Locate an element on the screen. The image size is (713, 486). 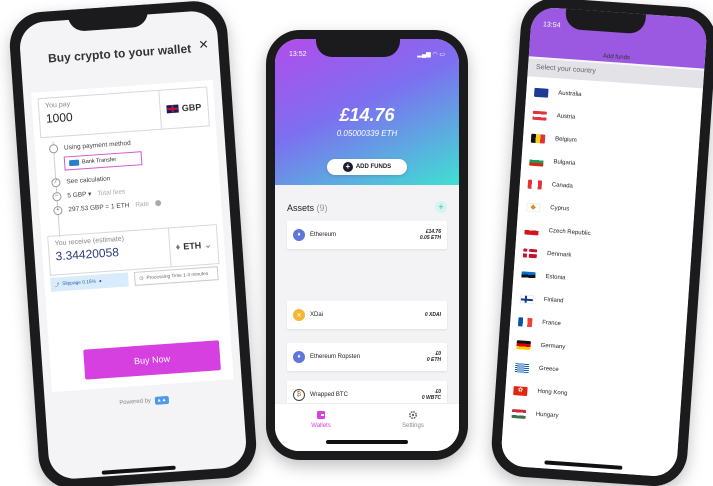
dot-icon is located at coordinates (53, 148).